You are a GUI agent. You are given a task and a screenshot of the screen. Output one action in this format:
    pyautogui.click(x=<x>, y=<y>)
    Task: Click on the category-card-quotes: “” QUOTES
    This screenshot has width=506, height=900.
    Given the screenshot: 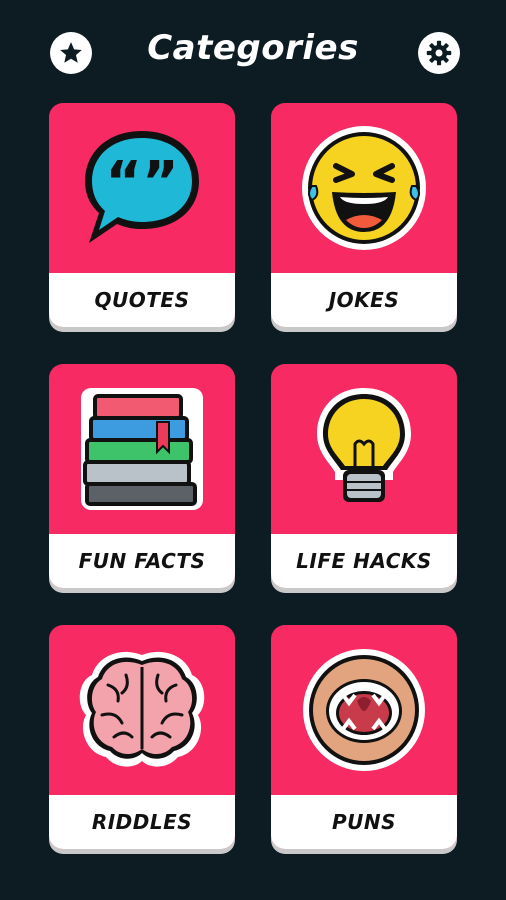 What is the action you would take?
    pyautogui.click(x=142, y=215)
    